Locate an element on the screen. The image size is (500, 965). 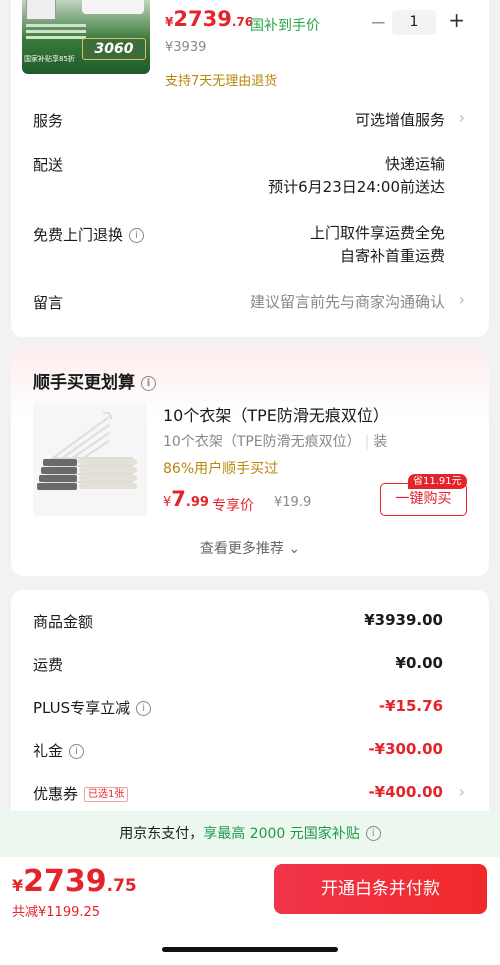
goods-amount-label: 商品金额 is located at coordinates (63, 622).